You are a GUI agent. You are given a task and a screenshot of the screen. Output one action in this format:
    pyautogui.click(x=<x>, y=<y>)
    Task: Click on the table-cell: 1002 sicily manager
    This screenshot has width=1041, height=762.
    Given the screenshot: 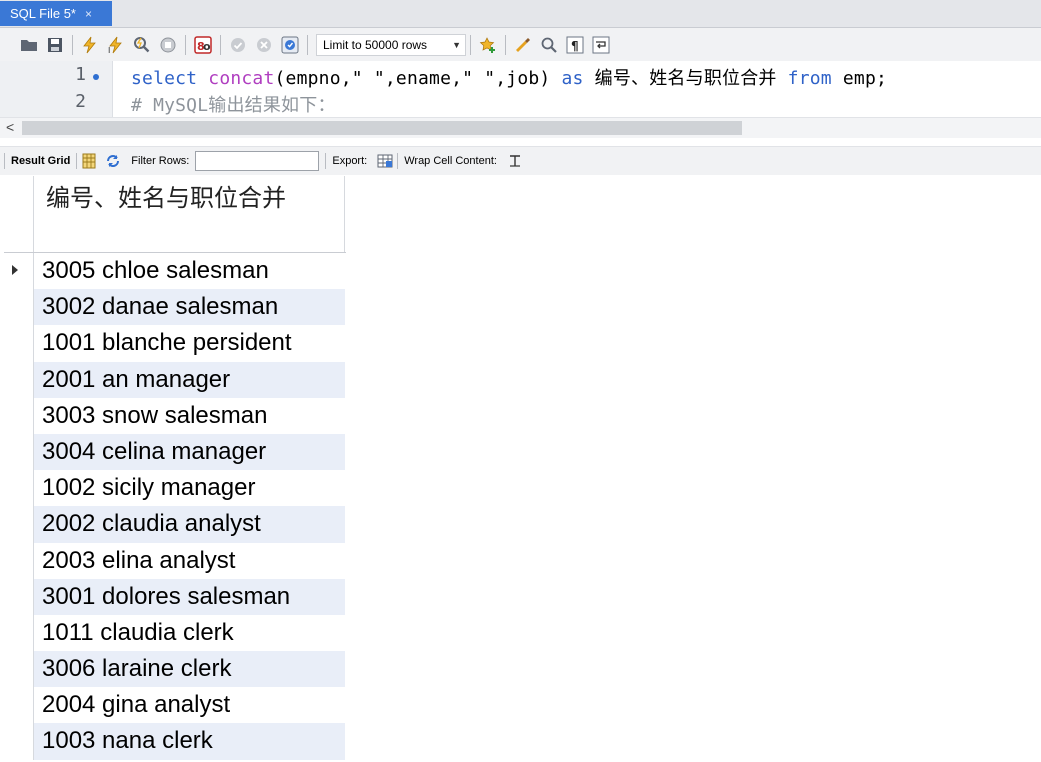 What is the action you would take?
    pyautogui.click(x=189, y=488)
    